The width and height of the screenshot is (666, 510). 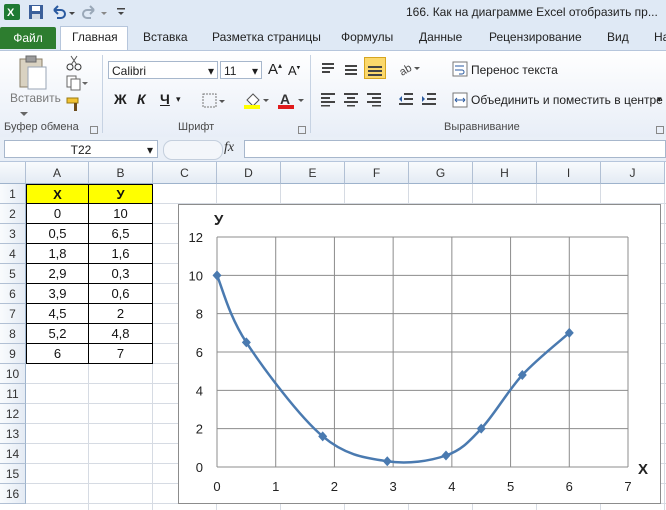 What do you see at coordinates (13, 194) in the screenshot?
I see `row-header-1: 1` at bounding box center [13, 194].